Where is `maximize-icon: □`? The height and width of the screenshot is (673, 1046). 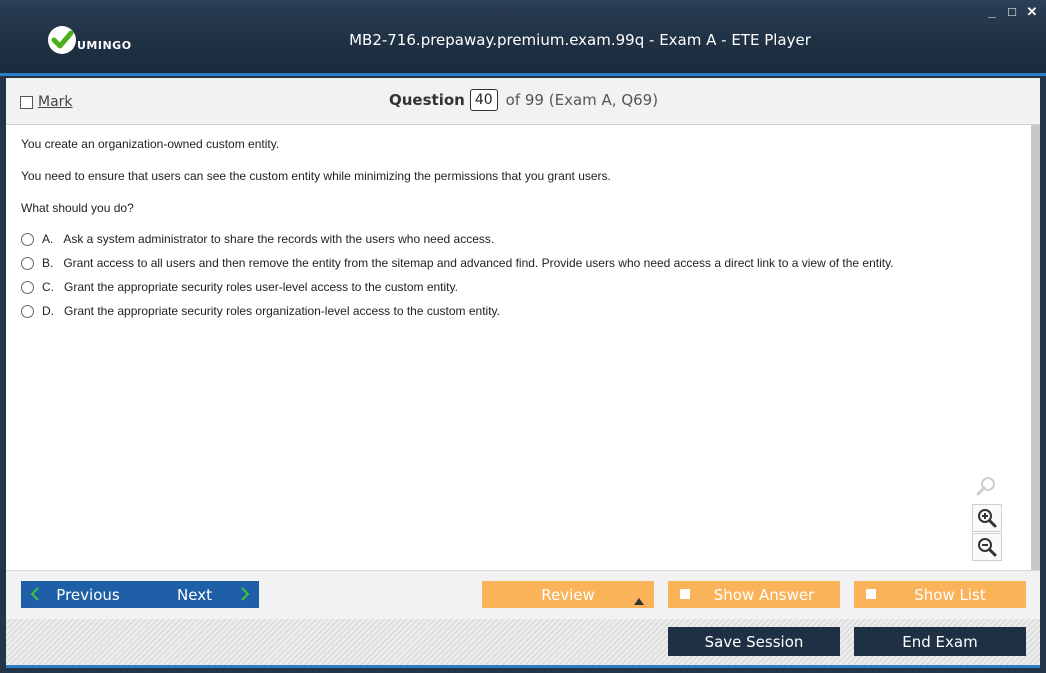
maximize-icon: □ is located at coordinates (1012, 12).